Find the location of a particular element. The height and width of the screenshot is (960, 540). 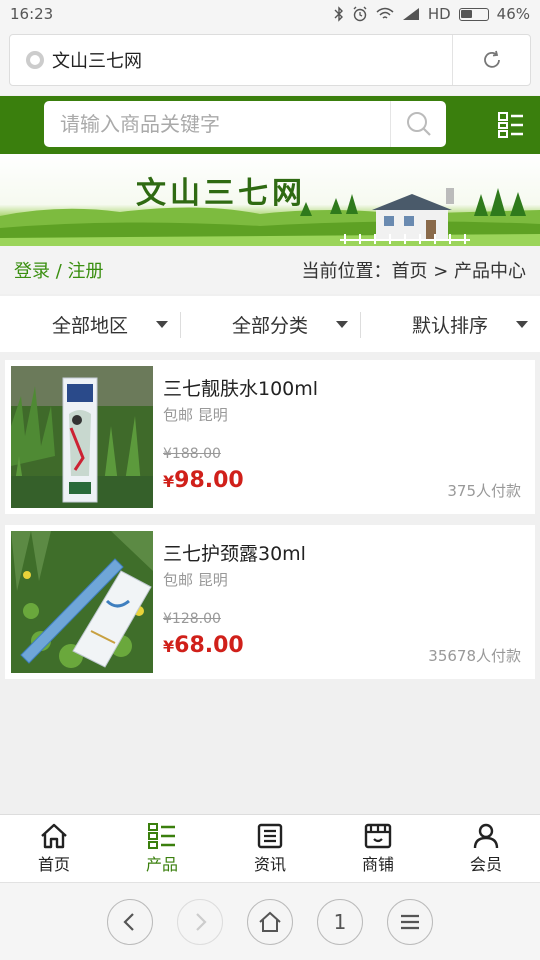

back-button is located at coordinates (130, 921).